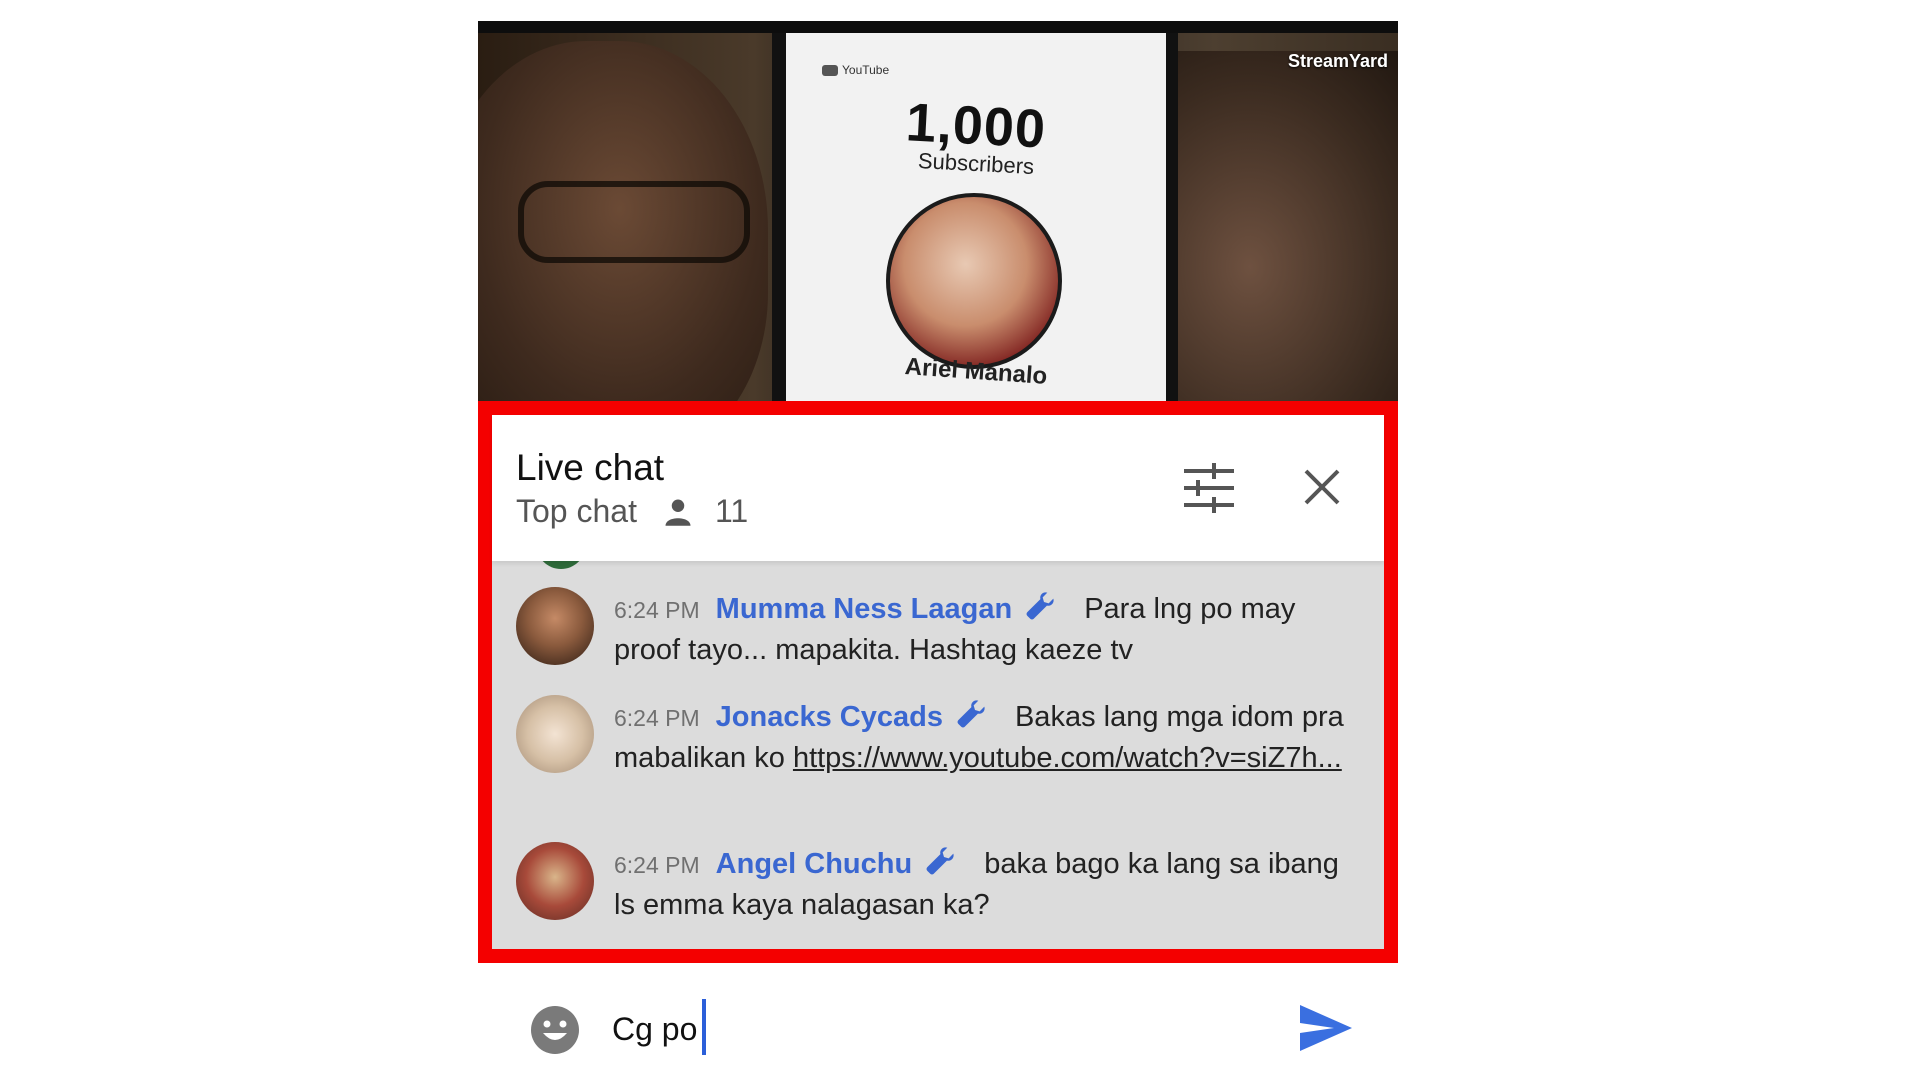  What do you see at coordinates (1209, 488) in the screenshot?
I see `tune-icon` at bounding box center [1209, 488].